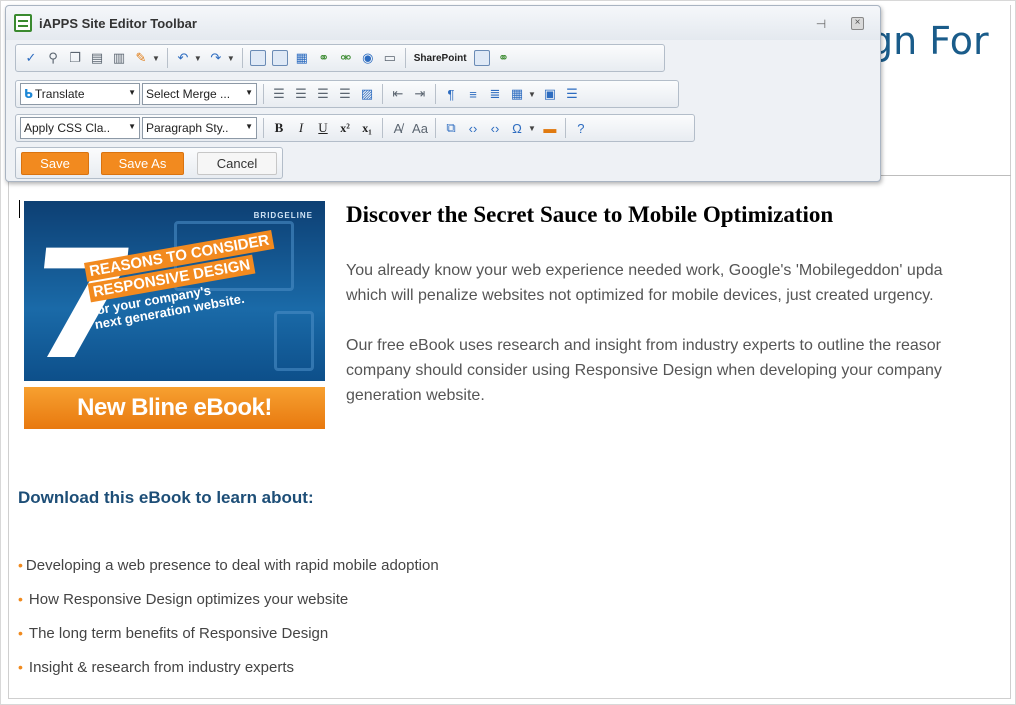 This screenshot has width=1016, height=705. I want to click on clear-alignment-icon: ▨, so click(367, 94).